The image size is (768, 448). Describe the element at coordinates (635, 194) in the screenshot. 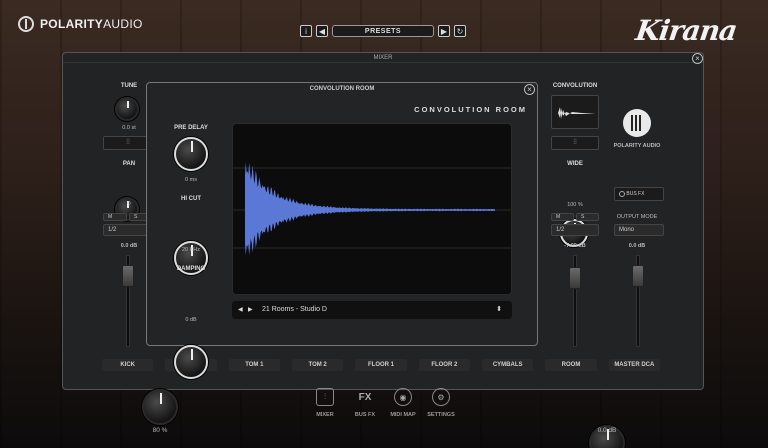

I see `bus-fx-label: BUS FX` at that location.